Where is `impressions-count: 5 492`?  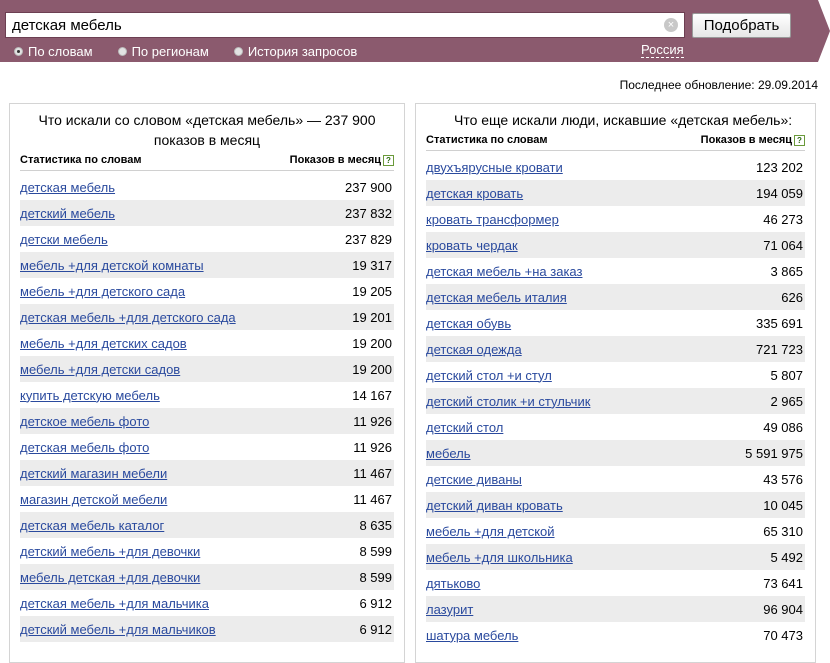
impressions-count: 5 492 is located at coordinates (786, 557).